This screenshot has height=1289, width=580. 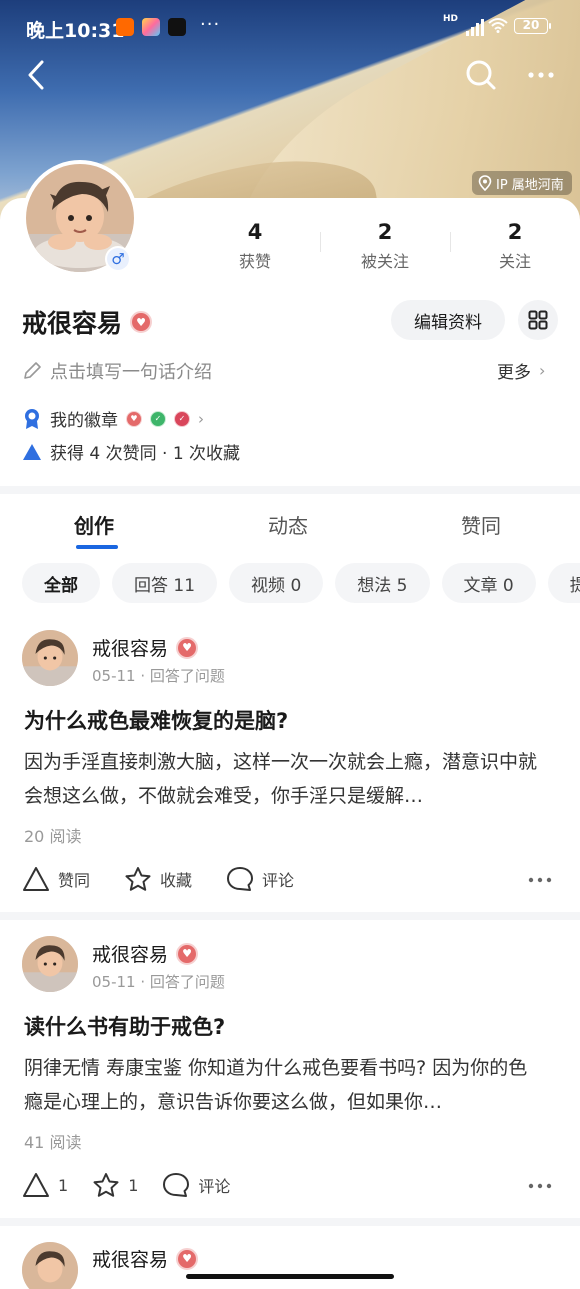 What do you see at coordinates (32, 370) in the screenshot?
I see `pencil-icon` at bounding box center [32, 370].